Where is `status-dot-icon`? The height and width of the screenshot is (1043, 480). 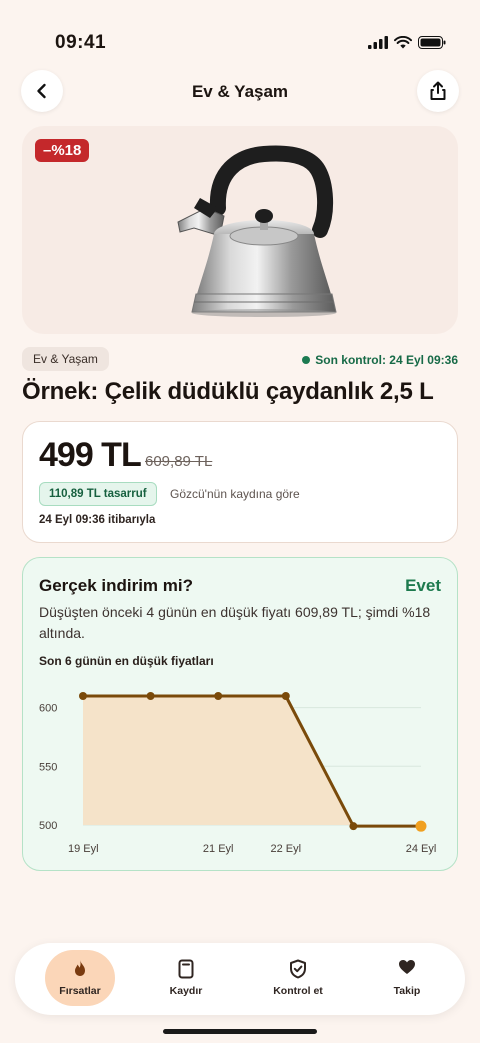
status-dot-icon is located at coordinates (306, 360).